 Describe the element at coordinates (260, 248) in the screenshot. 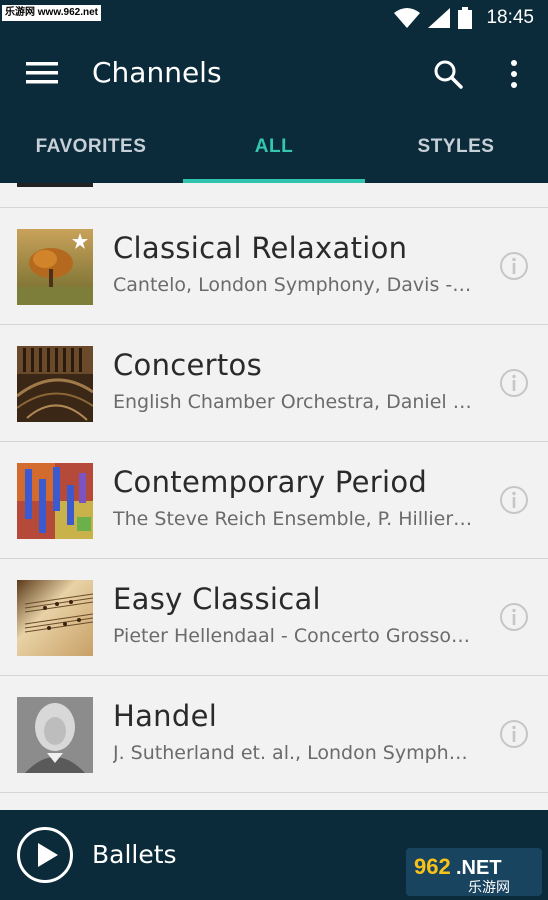

I see `channel-title: Classical Relaxation` at that location.